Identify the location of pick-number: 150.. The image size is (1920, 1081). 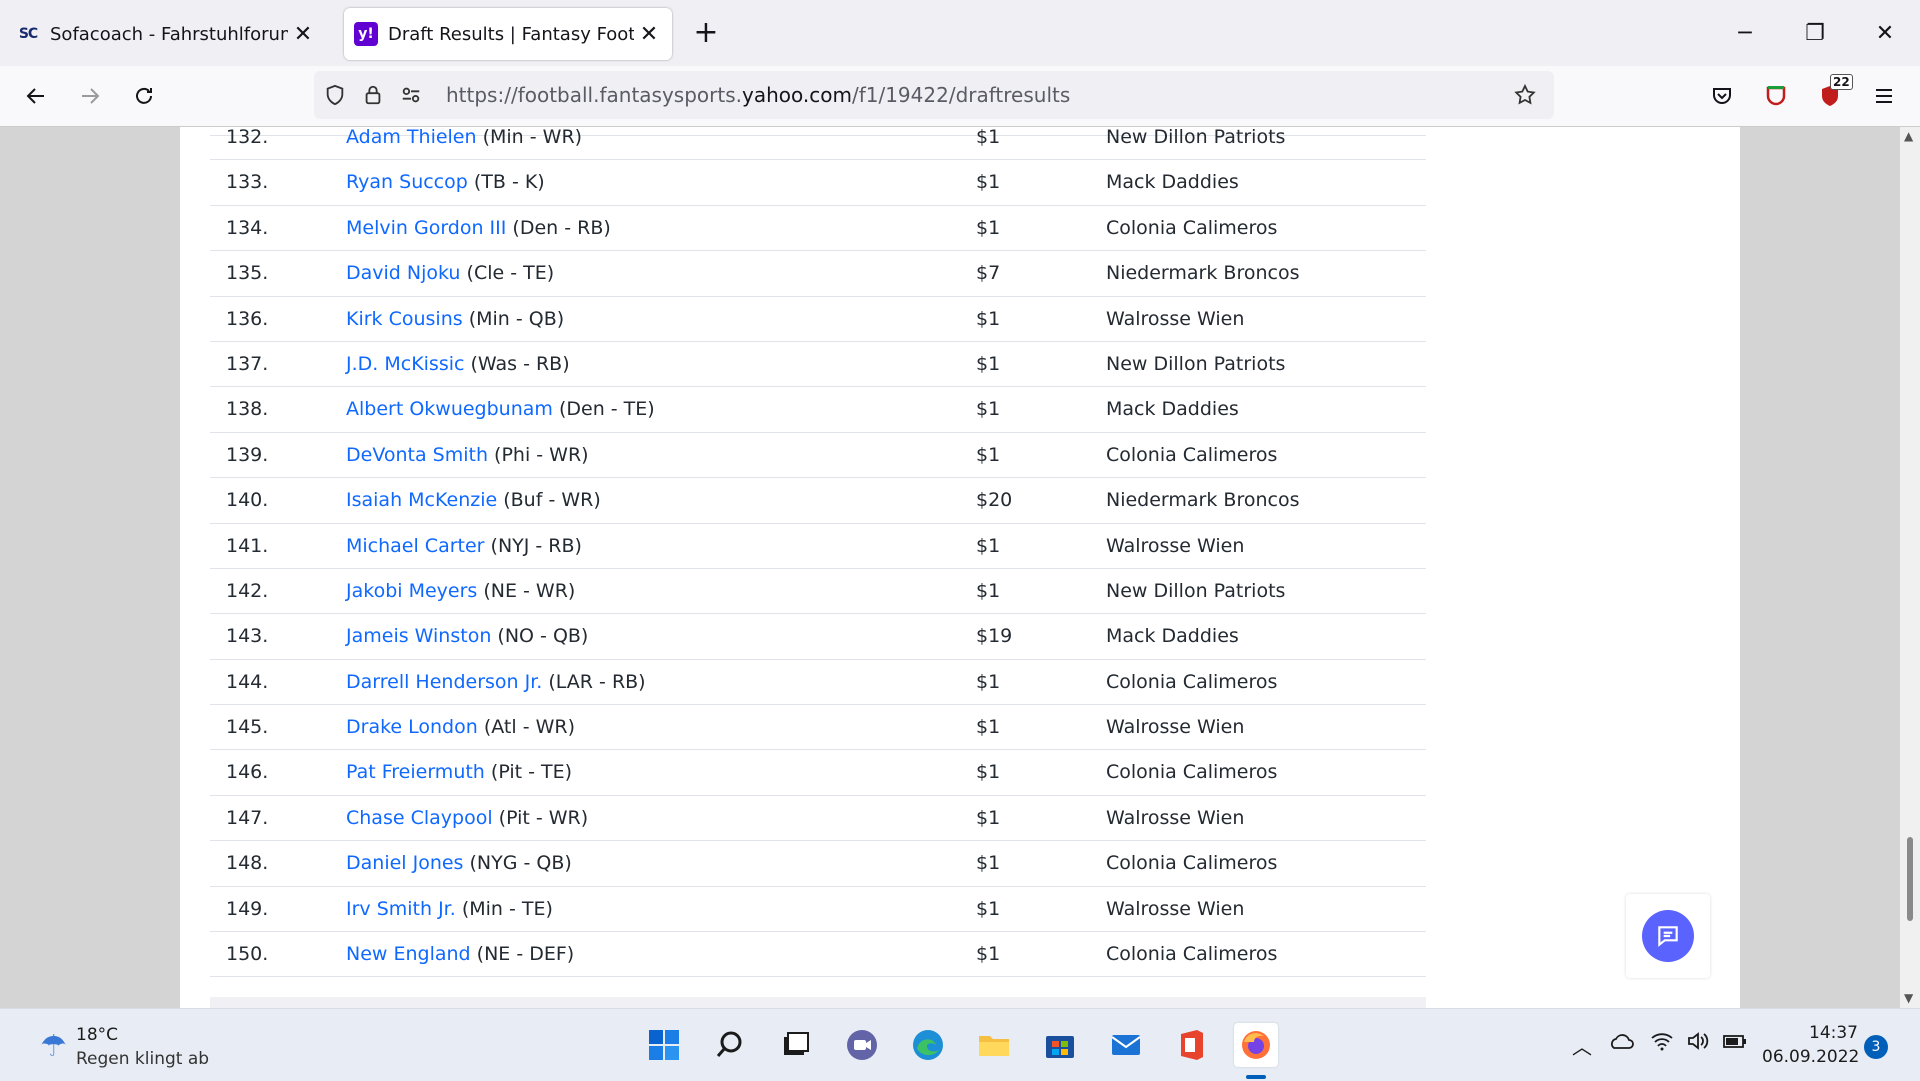
(247, 954).